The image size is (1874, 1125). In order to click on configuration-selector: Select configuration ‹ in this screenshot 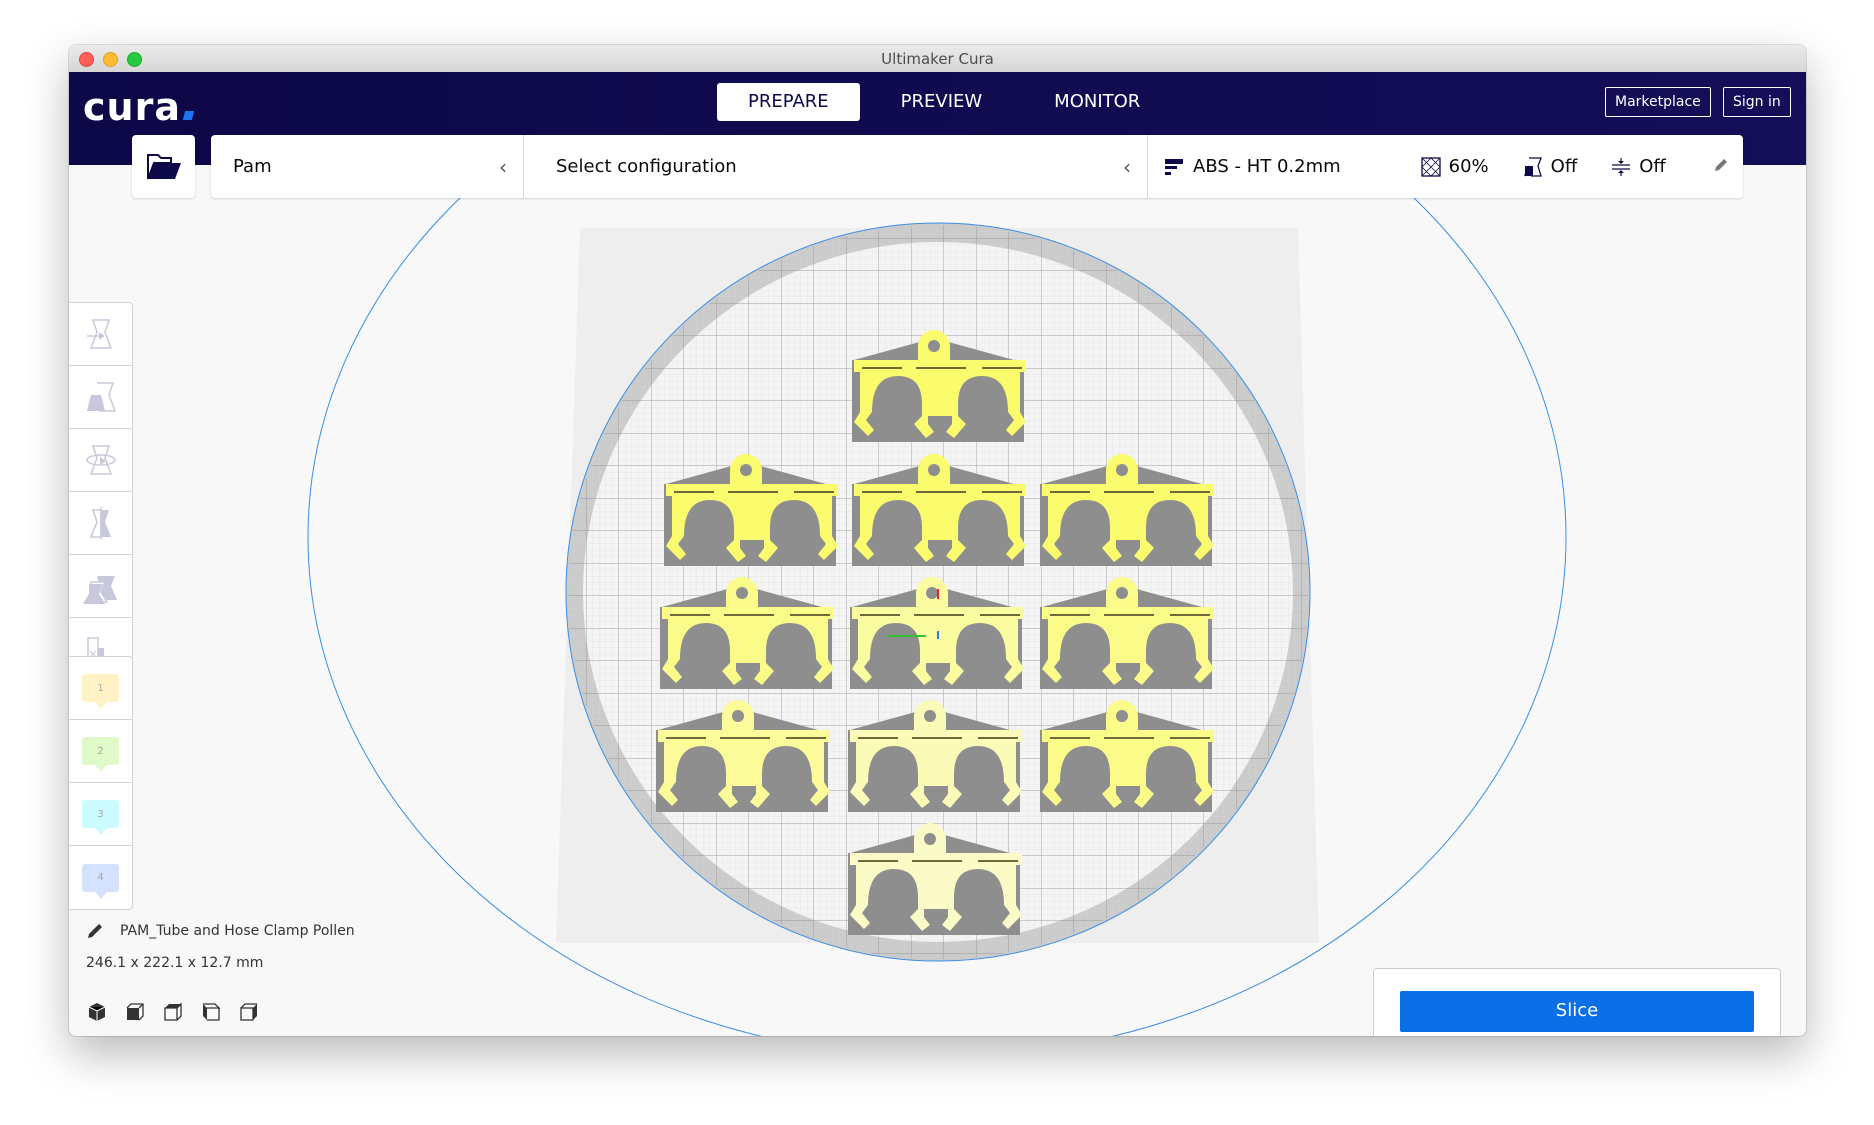, I will do `click(836, 166)`.